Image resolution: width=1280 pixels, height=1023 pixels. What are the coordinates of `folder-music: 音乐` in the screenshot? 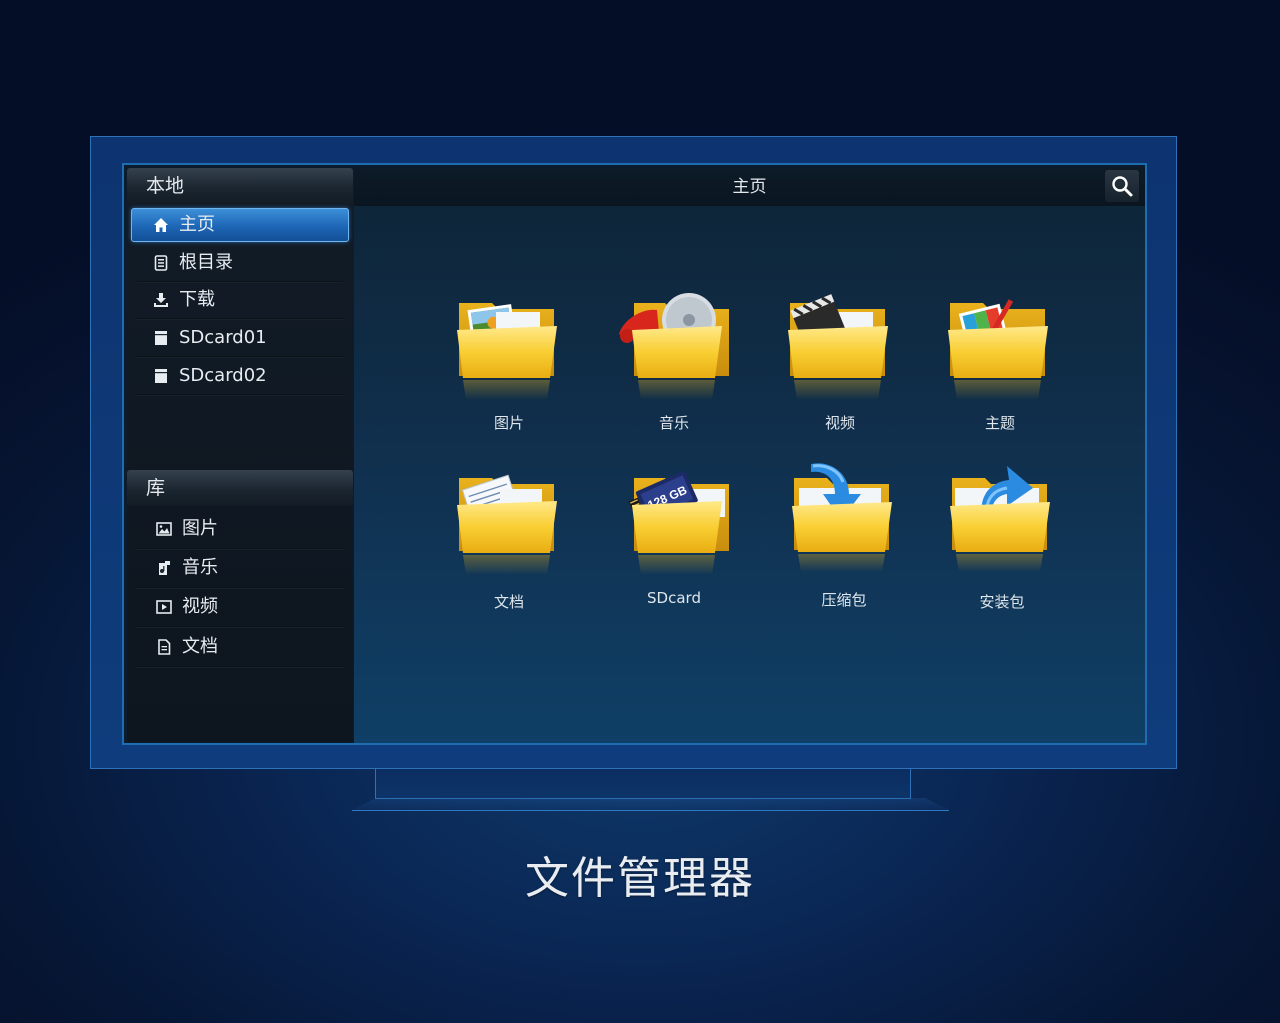 It's located at (674, 363).